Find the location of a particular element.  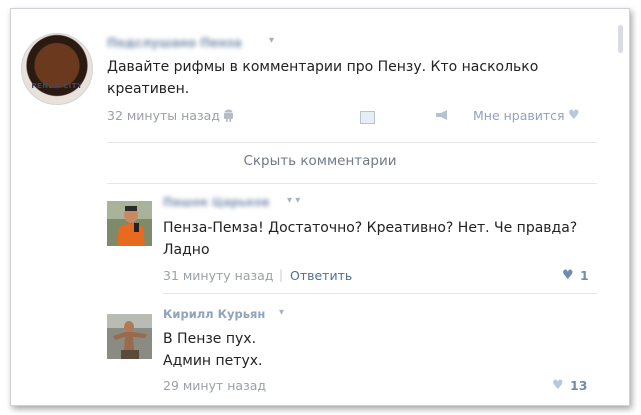

chevron-down-icon: ▾ ▾ is located at coordinates (293, 200).